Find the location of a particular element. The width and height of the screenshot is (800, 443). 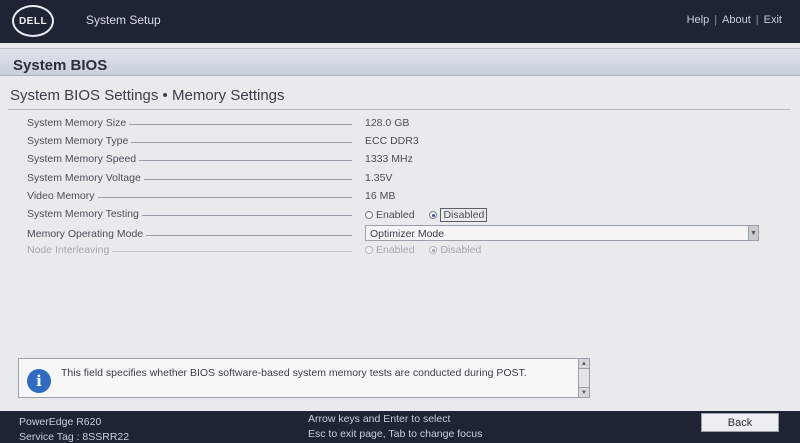

setting-row-memory-voltage: System Memory Voltage 1.35V is located at coordinates (397, 179).